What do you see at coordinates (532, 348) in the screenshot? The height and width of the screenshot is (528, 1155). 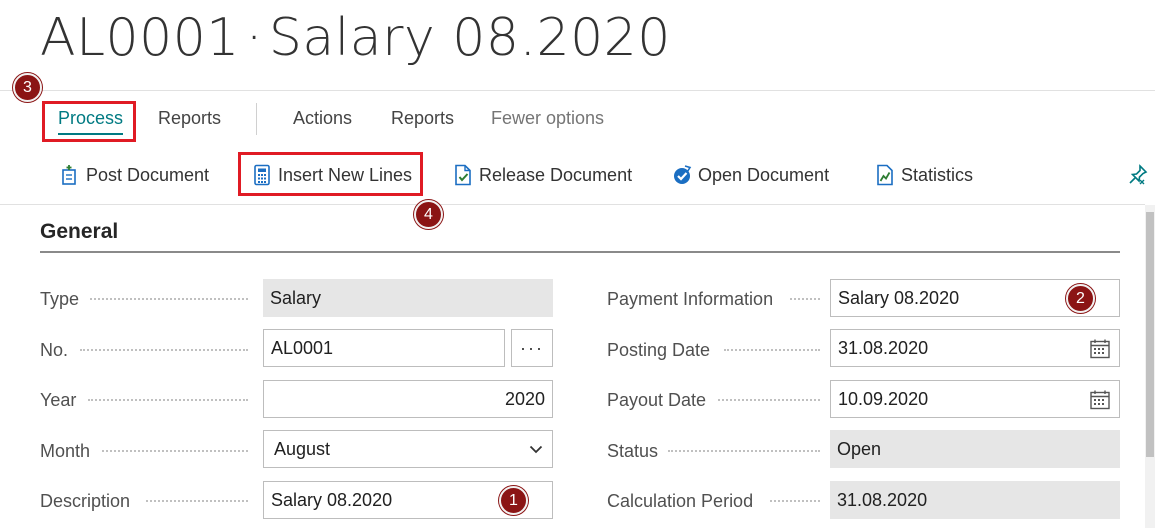 I see `no-lookup-button: ···` at bounding box center [532, 348].